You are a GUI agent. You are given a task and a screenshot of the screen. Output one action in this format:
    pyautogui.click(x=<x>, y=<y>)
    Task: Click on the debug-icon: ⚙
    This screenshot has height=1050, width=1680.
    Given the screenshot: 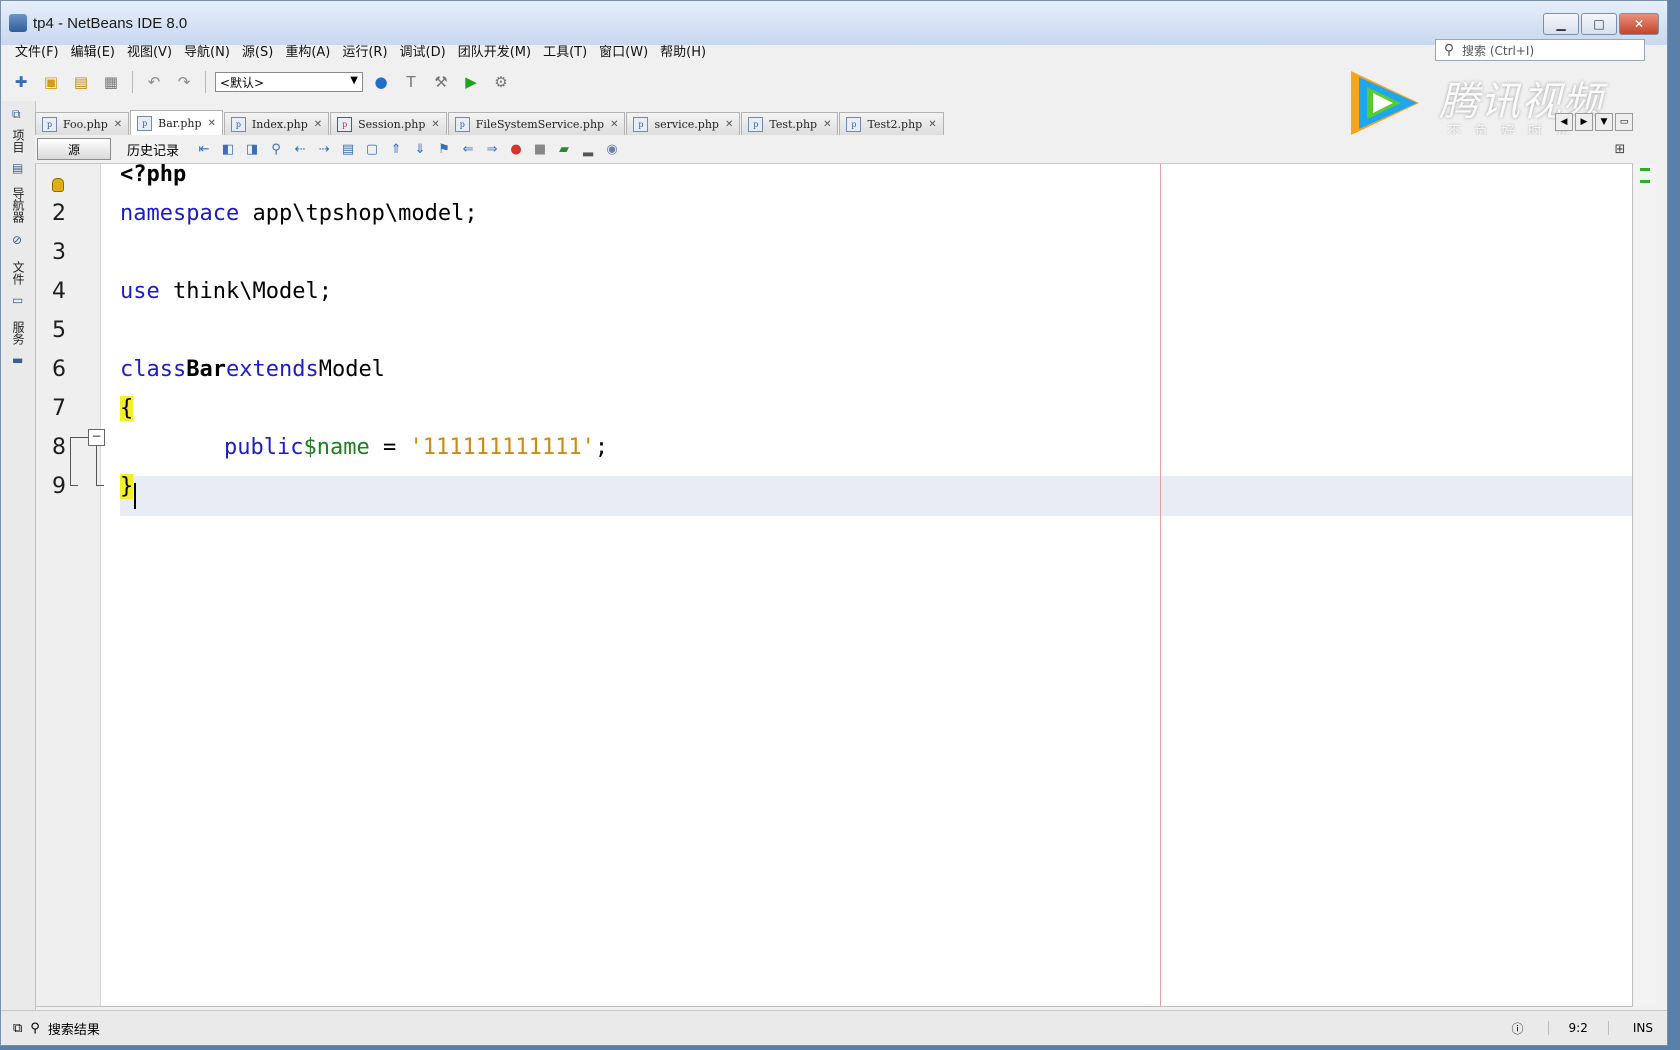 What is the action you would take?
    pyautogui.click(x=501, y=82)
    